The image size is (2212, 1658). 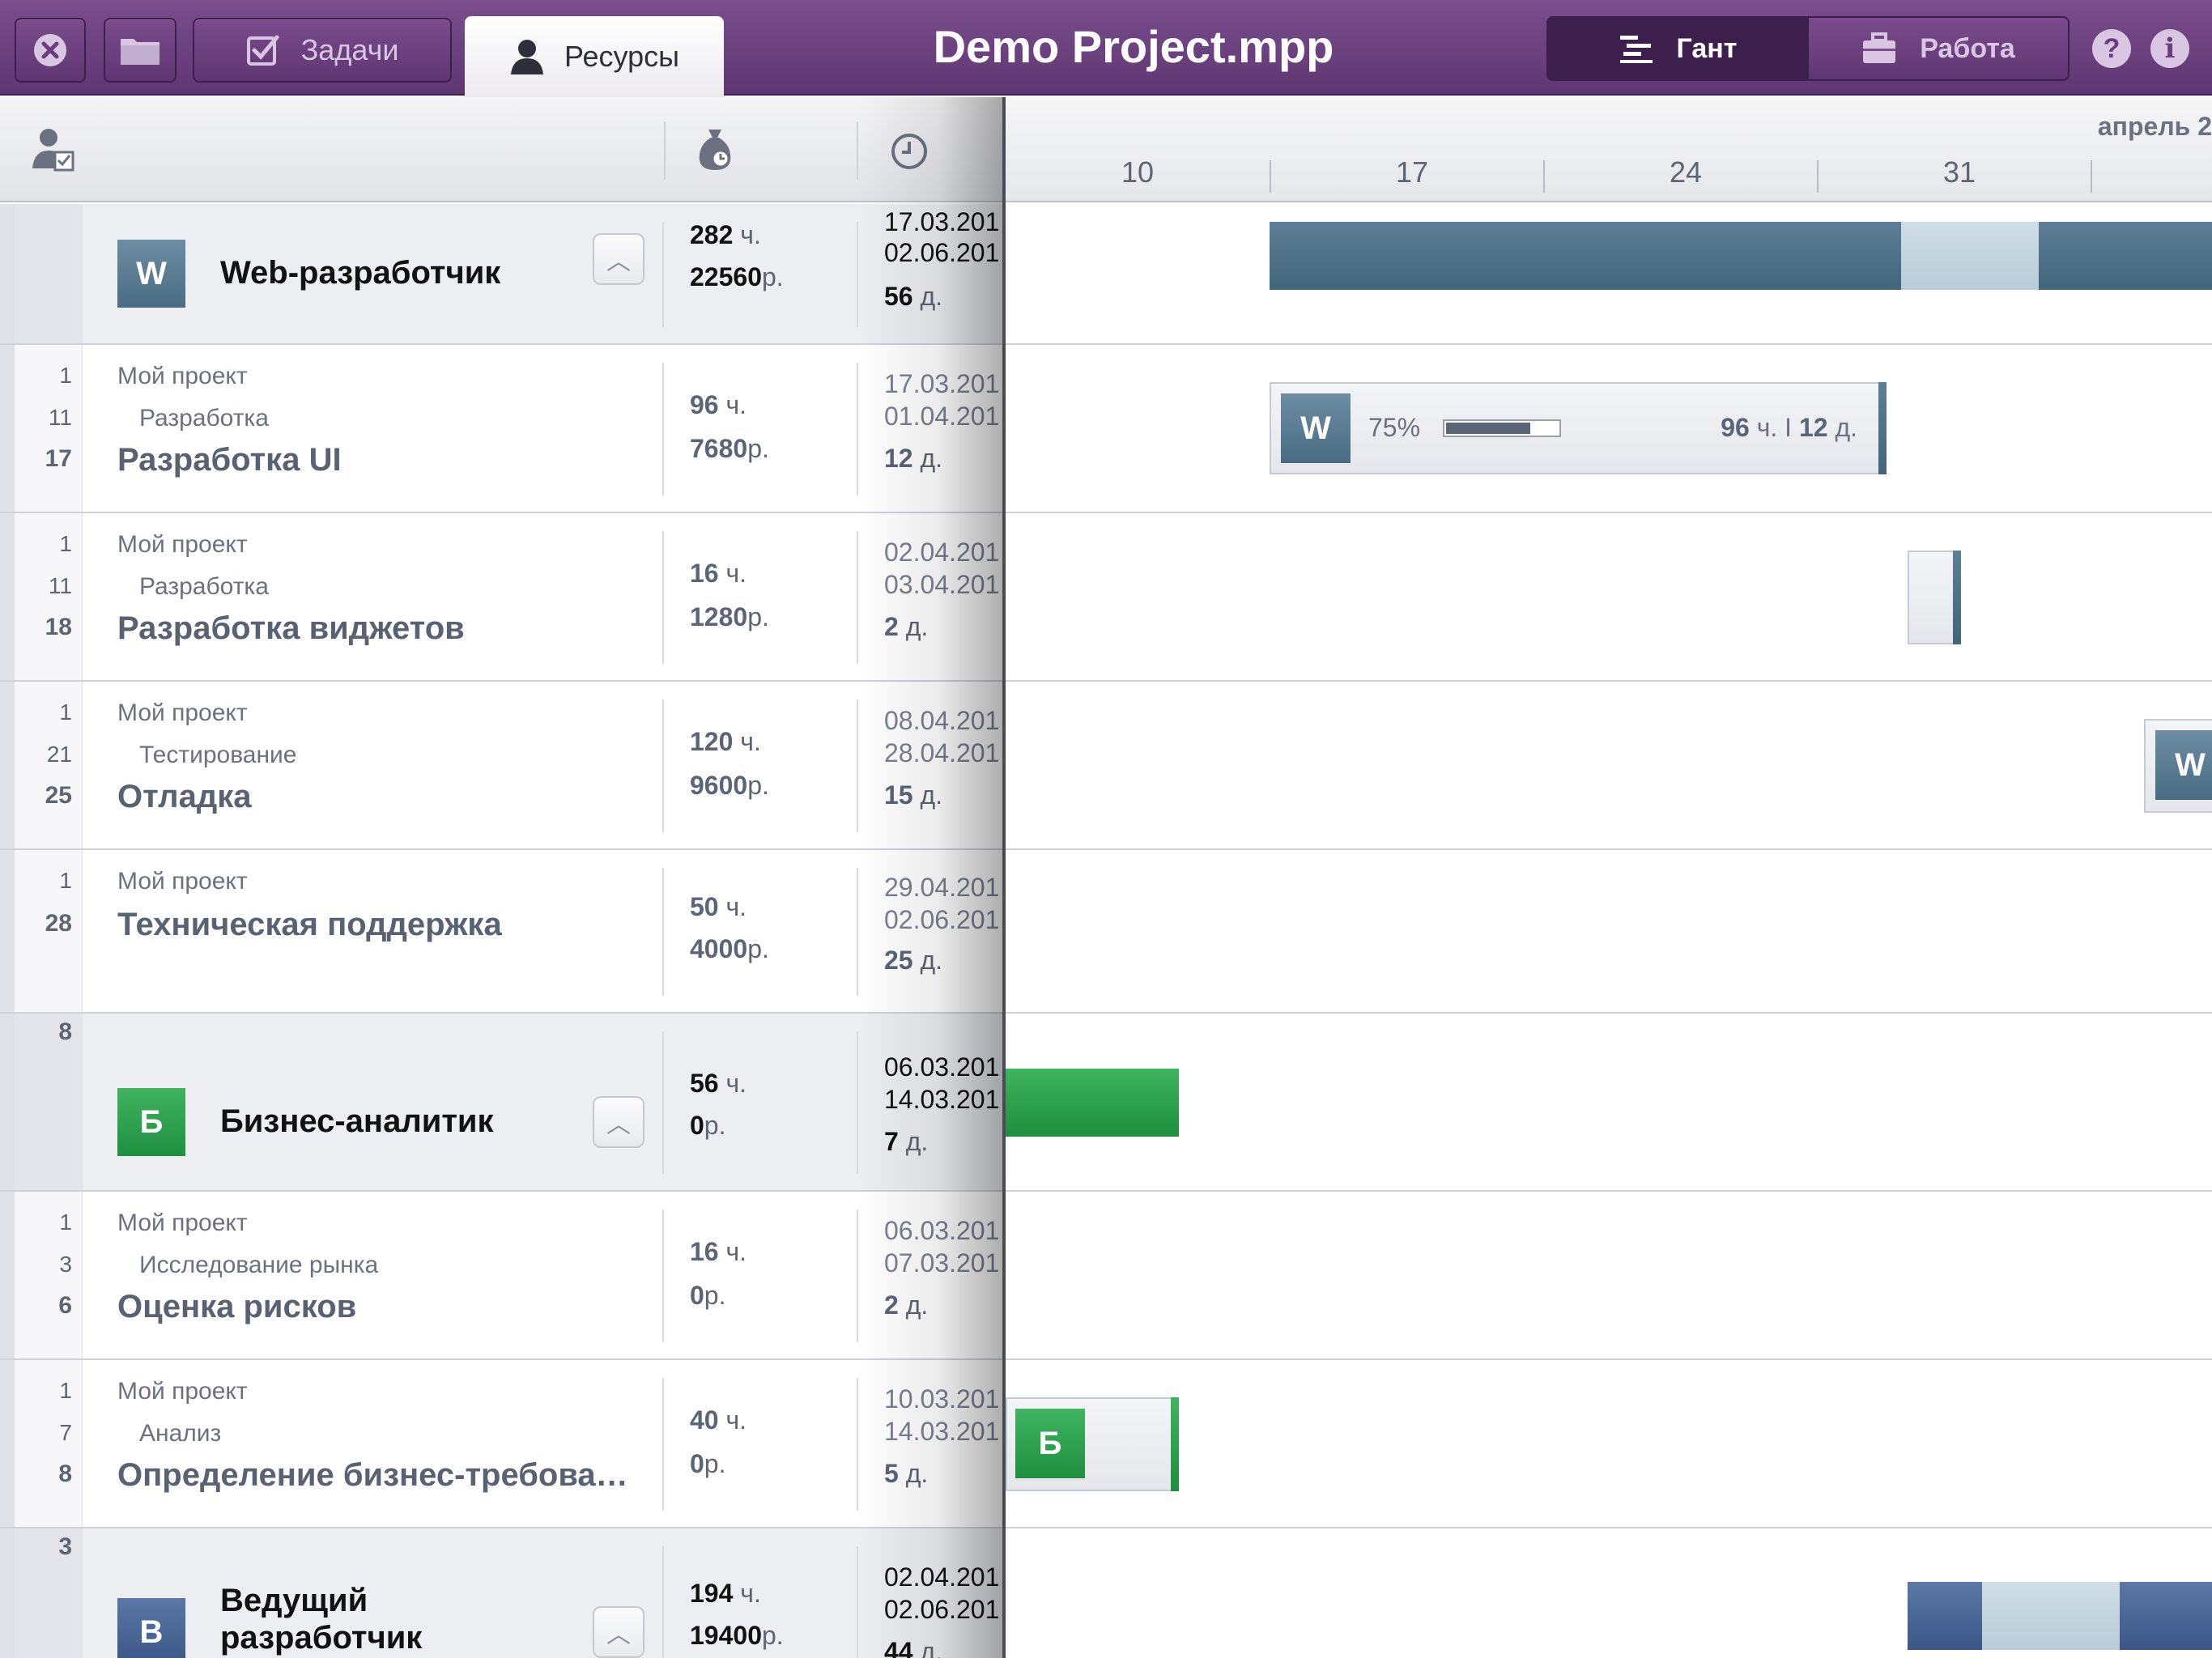 I want to click on row-number-column: 3, so click(x=49, y=1593).